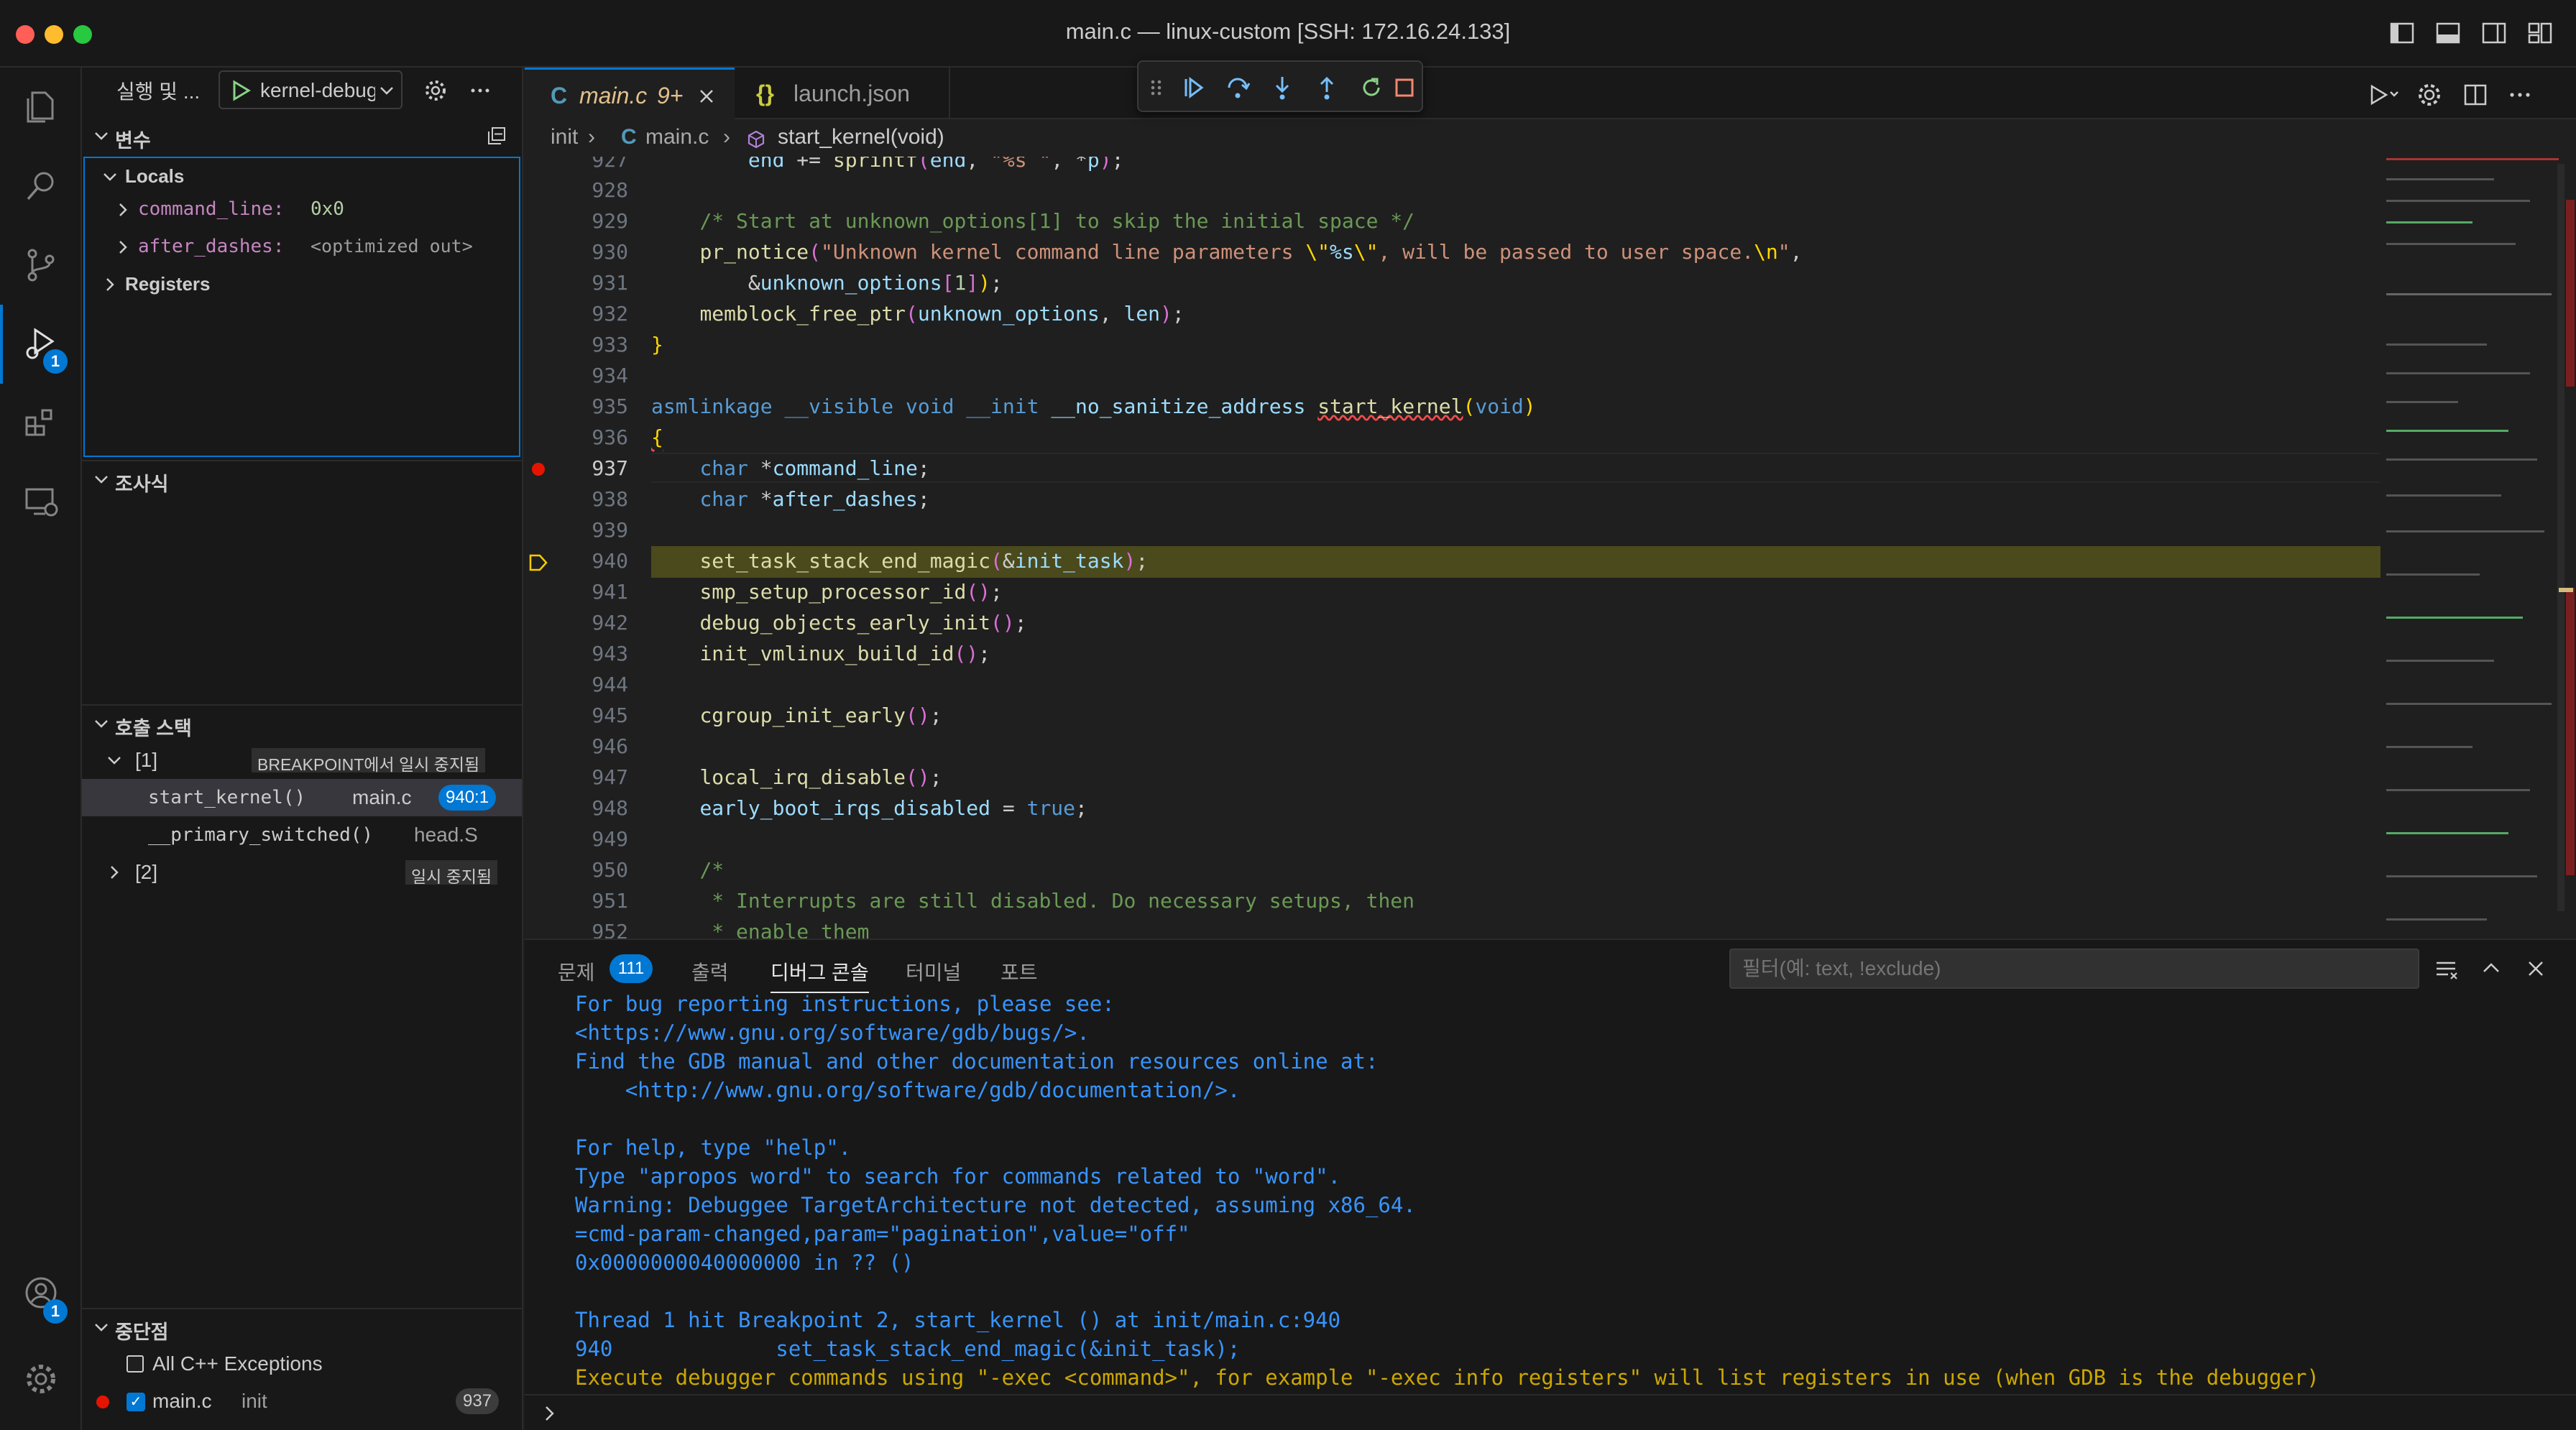 The width and height of the screenshot is (2576, 1430). What do you see at coordinates (317, 90) in the screenshot?
I see `launch-config-name: kernel-debug` at bounding box center [317, 90].